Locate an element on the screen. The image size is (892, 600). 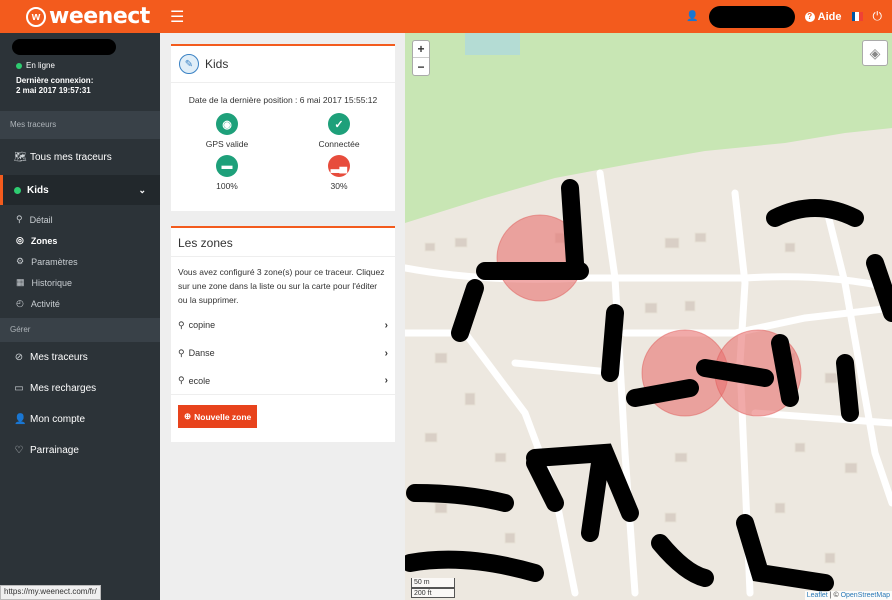
tracker-avatar-icon: ✎ is located at coordinates (189, 64).